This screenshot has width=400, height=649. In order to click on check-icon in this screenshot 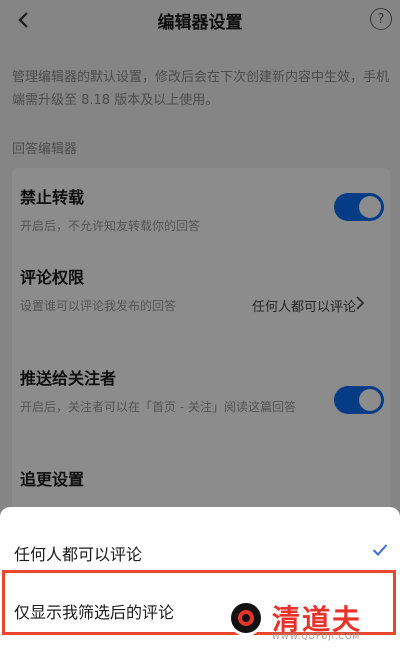, I will do `click(380, 550)`.